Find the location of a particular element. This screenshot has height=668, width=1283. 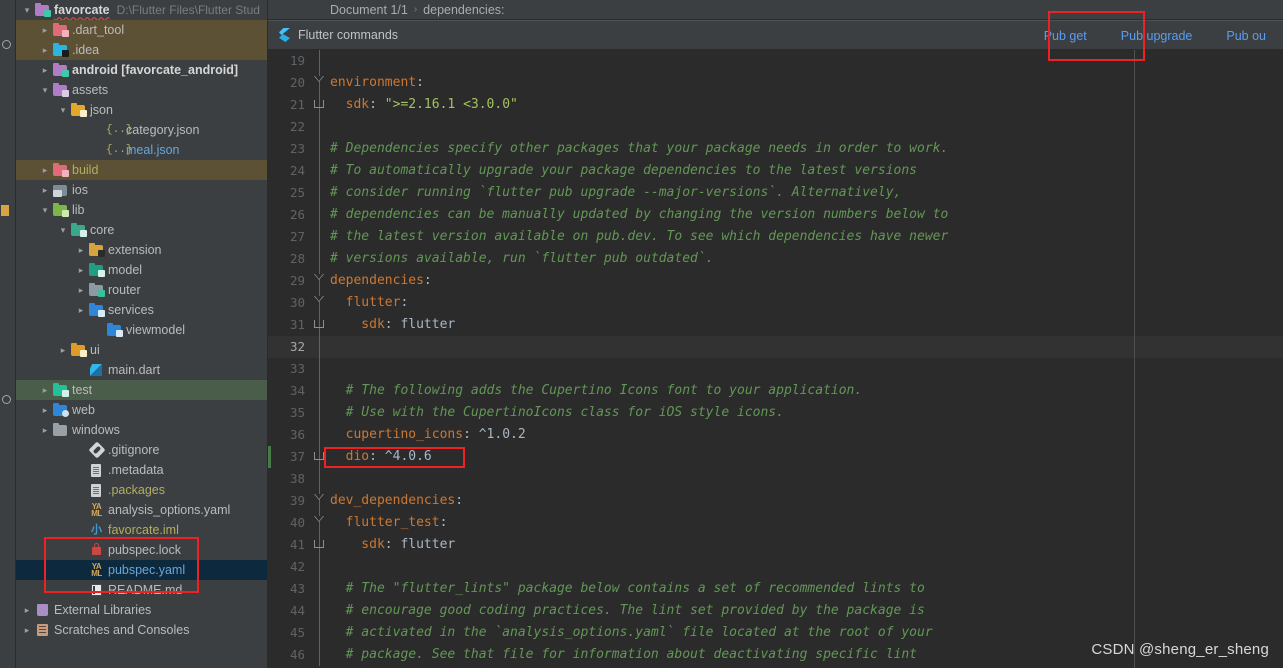

tree-item-json: ▾ json is located at coordinates (141, 110).